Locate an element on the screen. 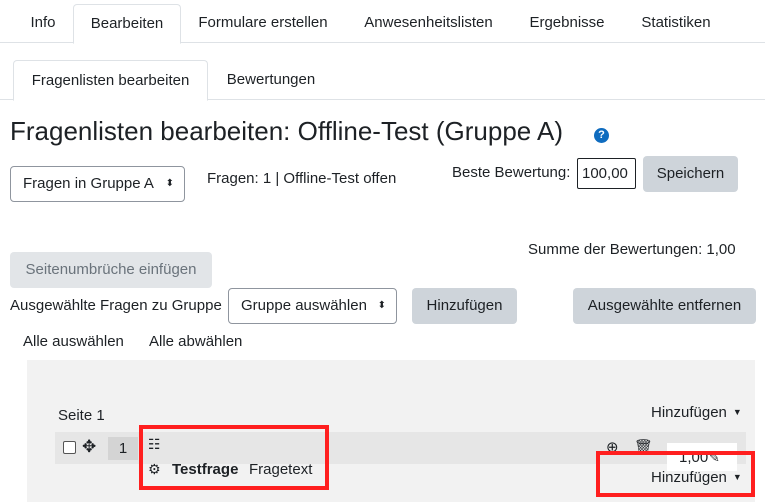  add-menu-page: Hinzufügen ▼ is located at coordinates (696, 412).